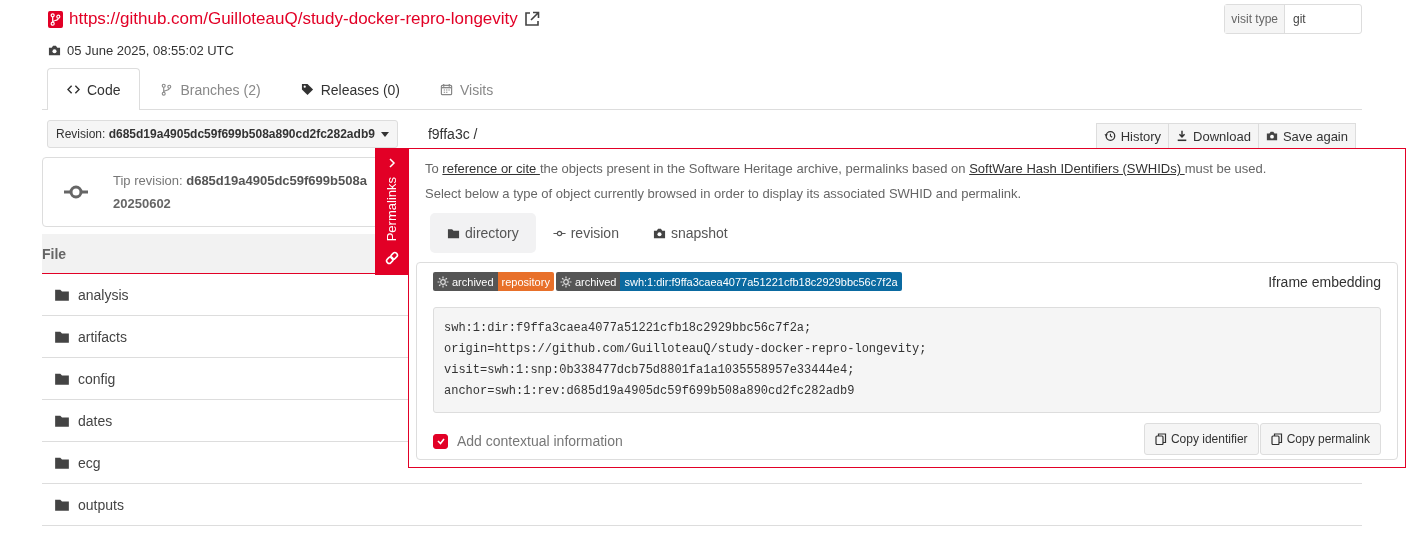 The height and width of the screenshot is (546, 1408). What do you see at coordinates (907, 360) in the screenshot?
I see `swhid-text: swh:1:dir:f9ffa3caea4077a51221cfb18c2929bbc56c7f2a; origin=https://github.com/GuilloteauQ/study-docker-repro-longevity; visit=swh:1:snp:0b338477dcb75d8801fa1a1035558957e33444e4; anchor=swh:1:rev:d685d19a4905dc59f699b508a890cd2fc282adb9` at bounding box center [907, 360].